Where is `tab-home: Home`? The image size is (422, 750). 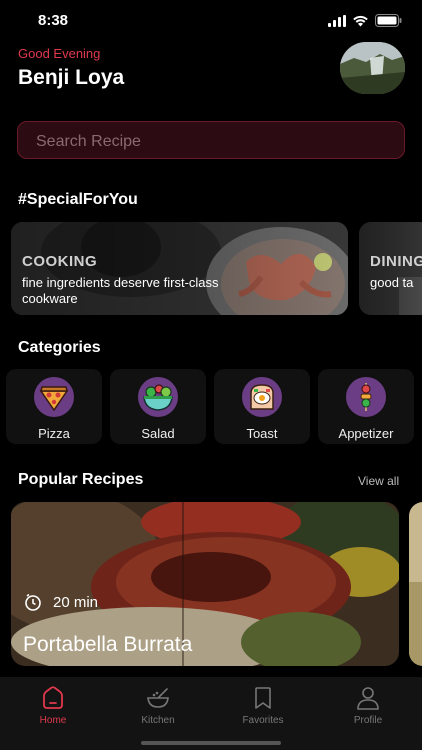 tab-home: Home is located at coordinates (53, 705).